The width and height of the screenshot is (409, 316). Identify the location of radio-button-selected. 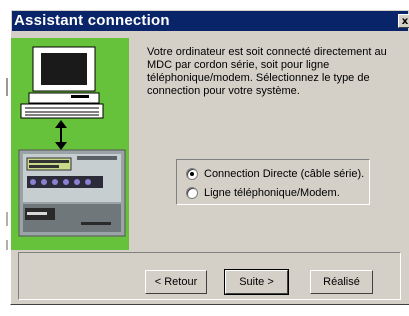
(192, 174).